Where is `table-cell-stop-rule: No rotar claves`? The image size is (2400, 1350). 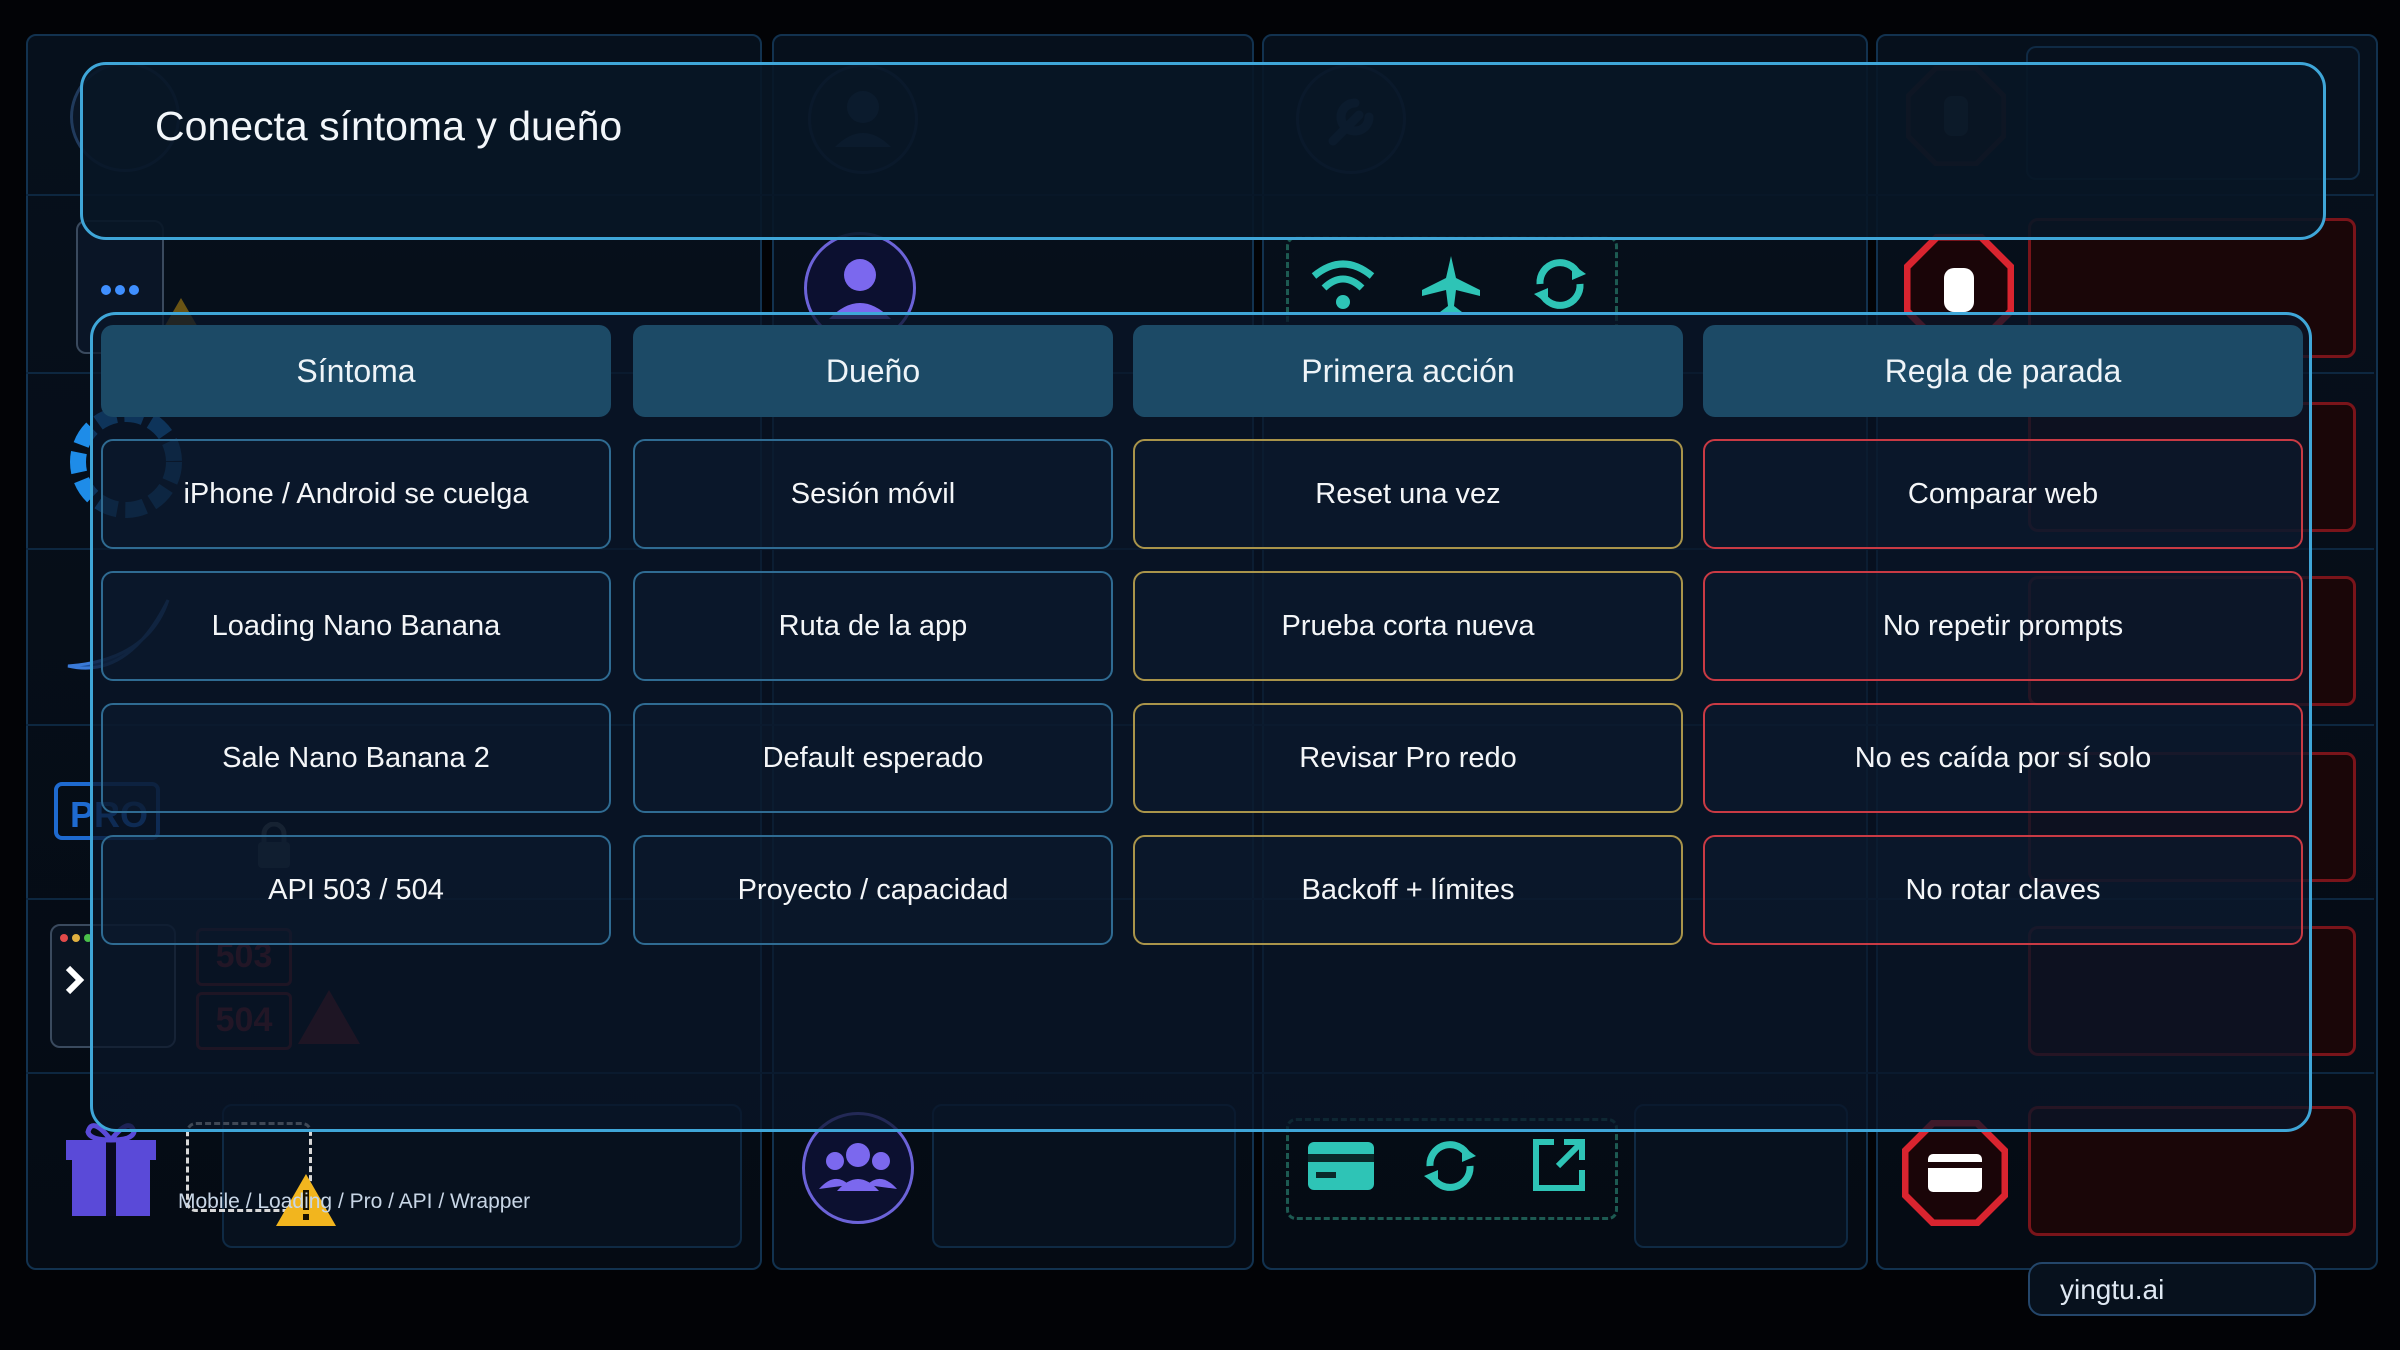 table-cell-stop-rule: No rotar claves is located at coordinates (2003, 890).